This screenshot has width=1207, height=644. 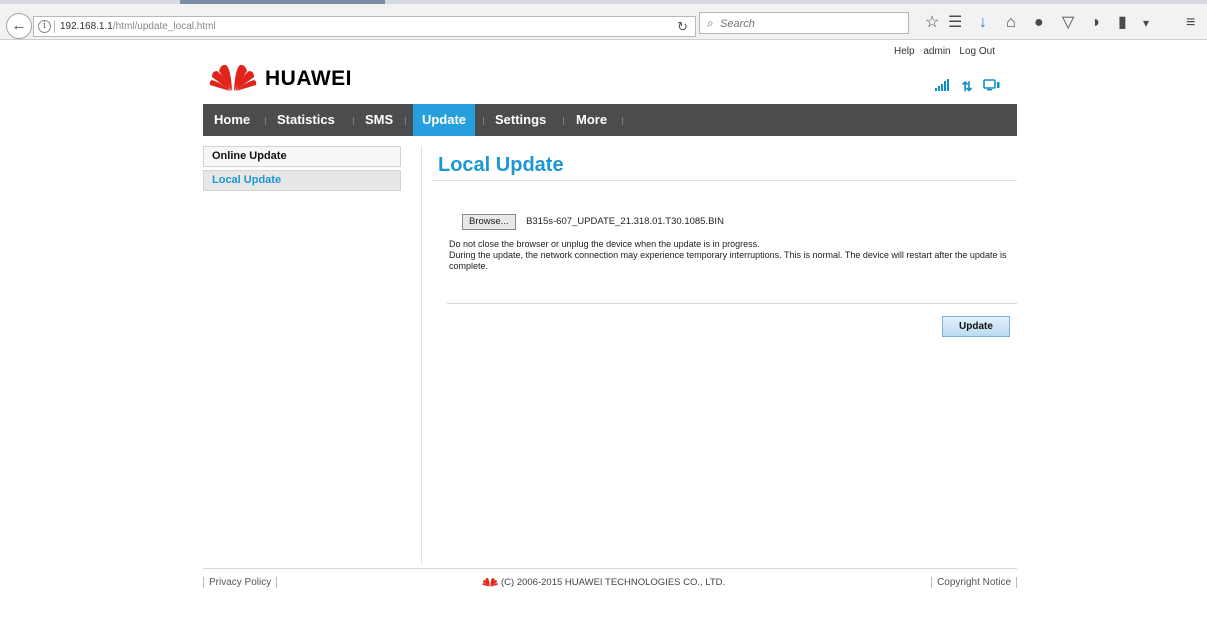 I want to click on nav-home: Home, so click(x=232, y=120).